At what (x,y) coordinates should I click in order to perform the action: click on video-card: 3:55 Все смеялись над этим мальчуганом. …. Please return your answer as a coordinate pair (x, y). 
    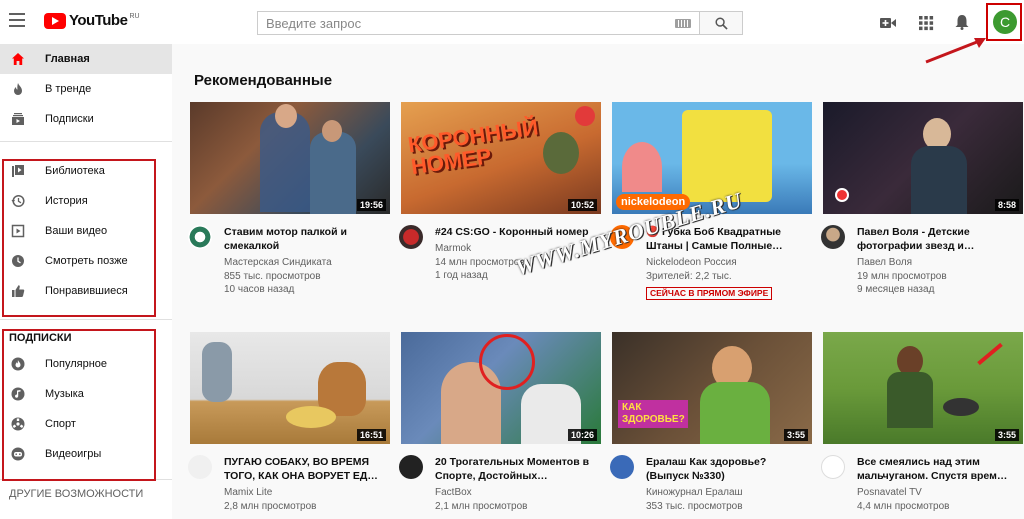
    Looking at the image, I should click on (922, 422).